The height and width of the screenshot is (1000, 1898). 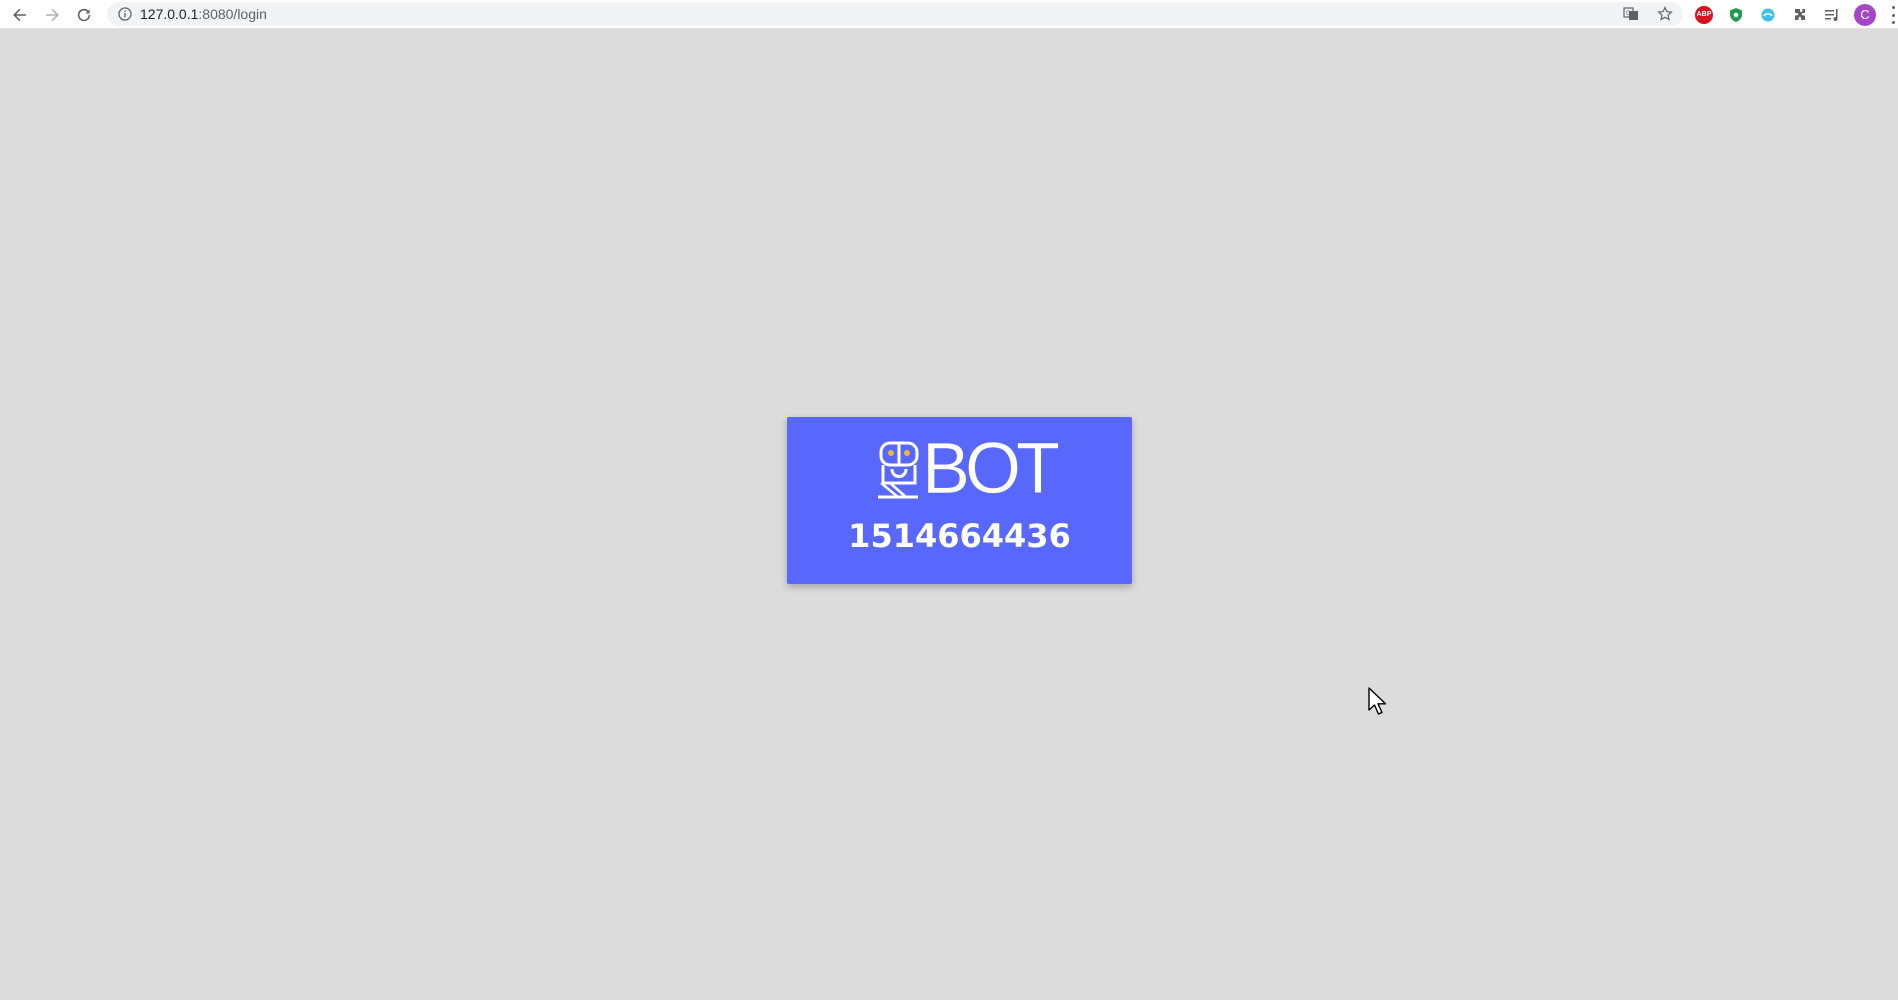 I want to click on forward-button, so click(x=52, y=14).